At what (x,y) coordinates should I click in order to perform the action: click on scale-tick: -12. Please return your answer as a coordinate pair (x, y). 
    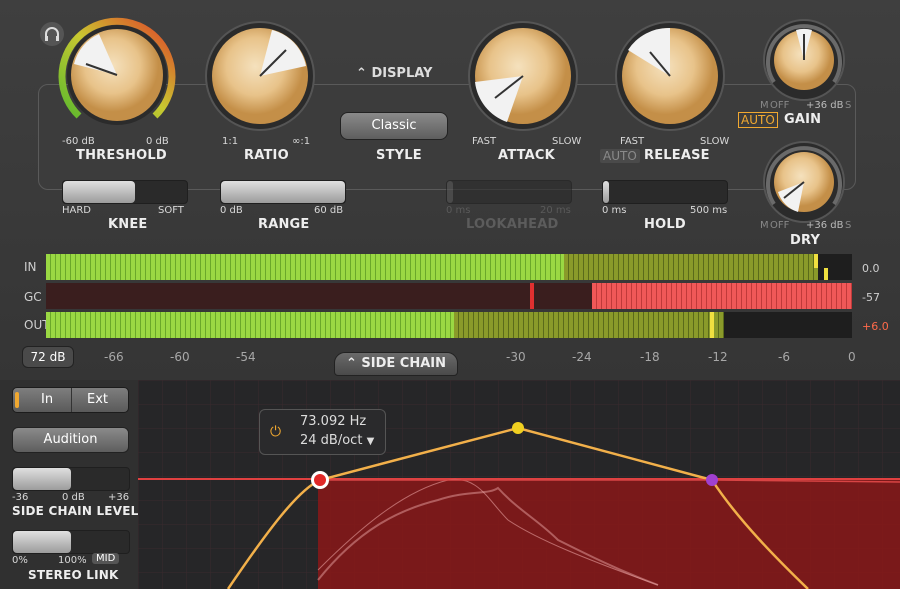
    Looking at the image, I should click on (718, 357).